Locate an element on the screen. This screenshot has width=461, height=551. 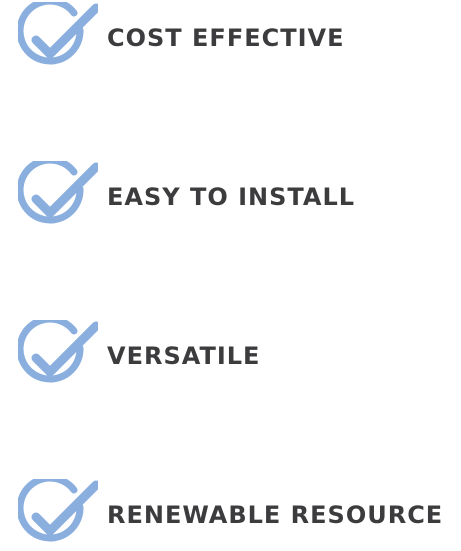
feature-item-cost-effective: COST EFFECTIVE is located at coordinates (181, 38).